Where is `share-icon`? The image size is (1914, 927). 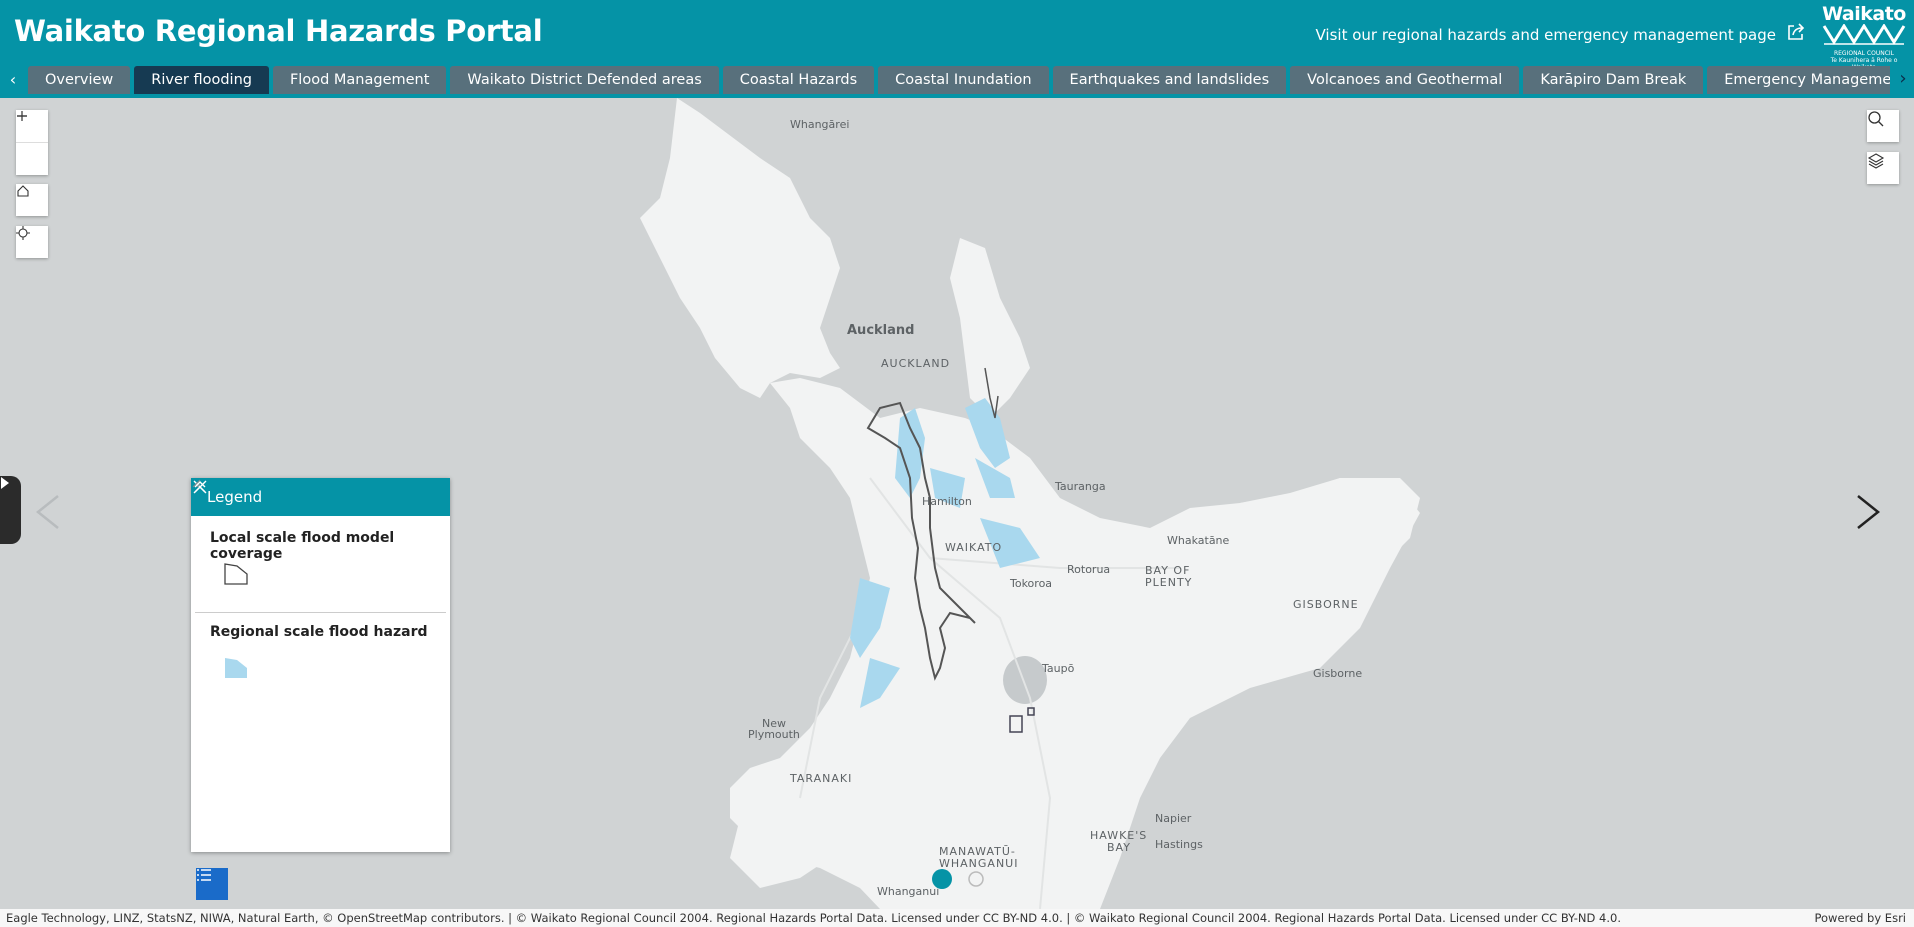
share-icon is located at coordinates (1796, 32).